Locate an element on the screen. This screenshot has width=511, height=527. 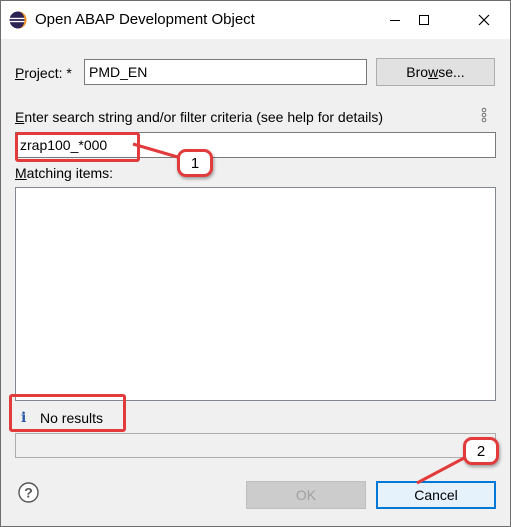
help-icon: ? is located at coordinates (28, 492).